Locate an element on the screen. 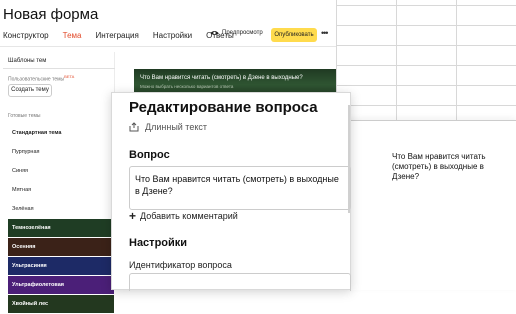  upload-icon is located at coordinates (134, 127).